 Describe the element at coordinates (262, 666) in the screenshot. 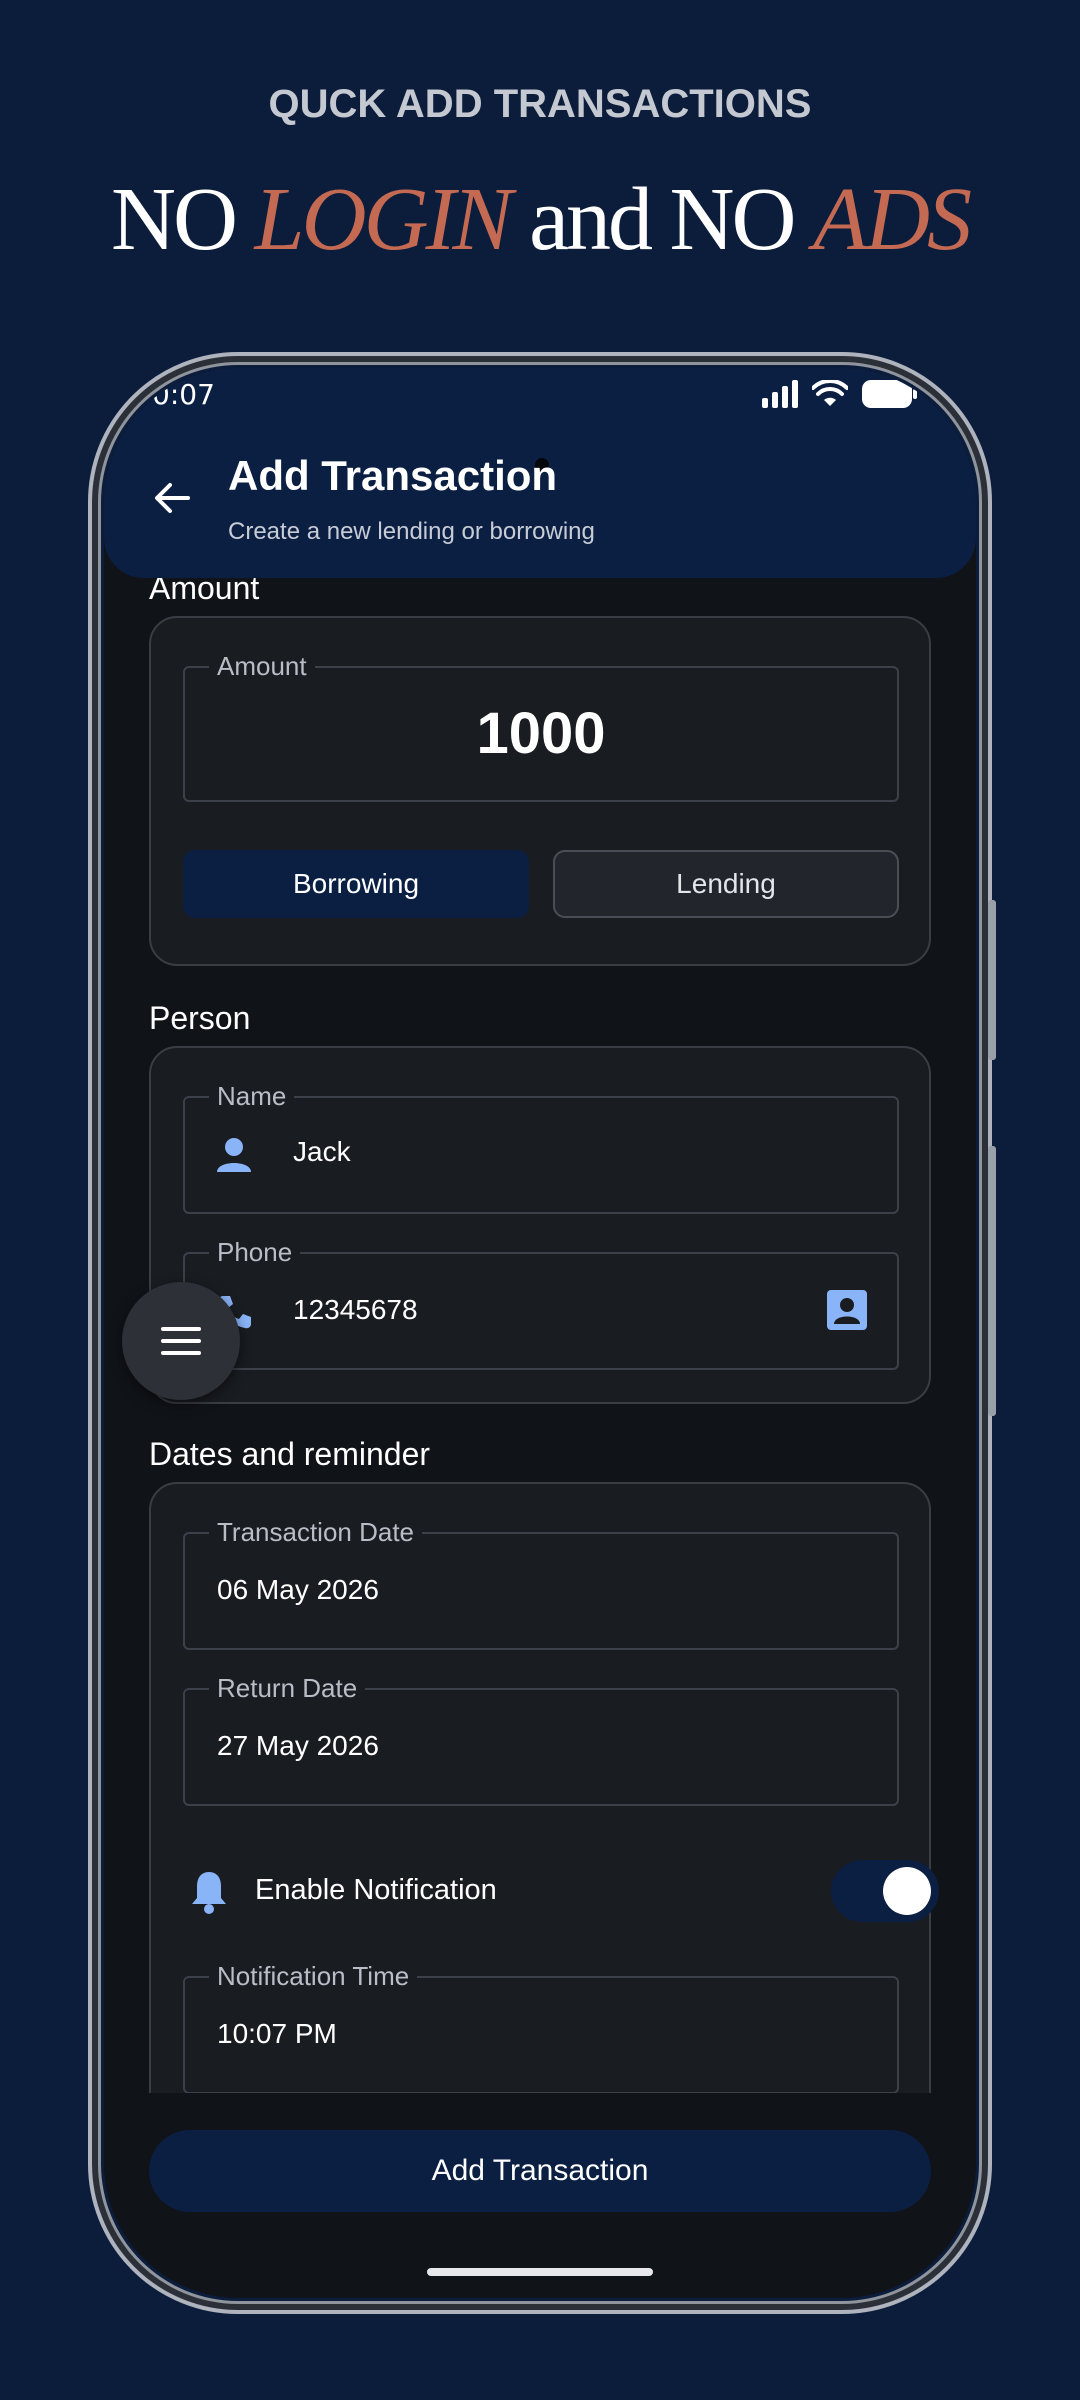

I see `amount-field-label: Amount` at that location.